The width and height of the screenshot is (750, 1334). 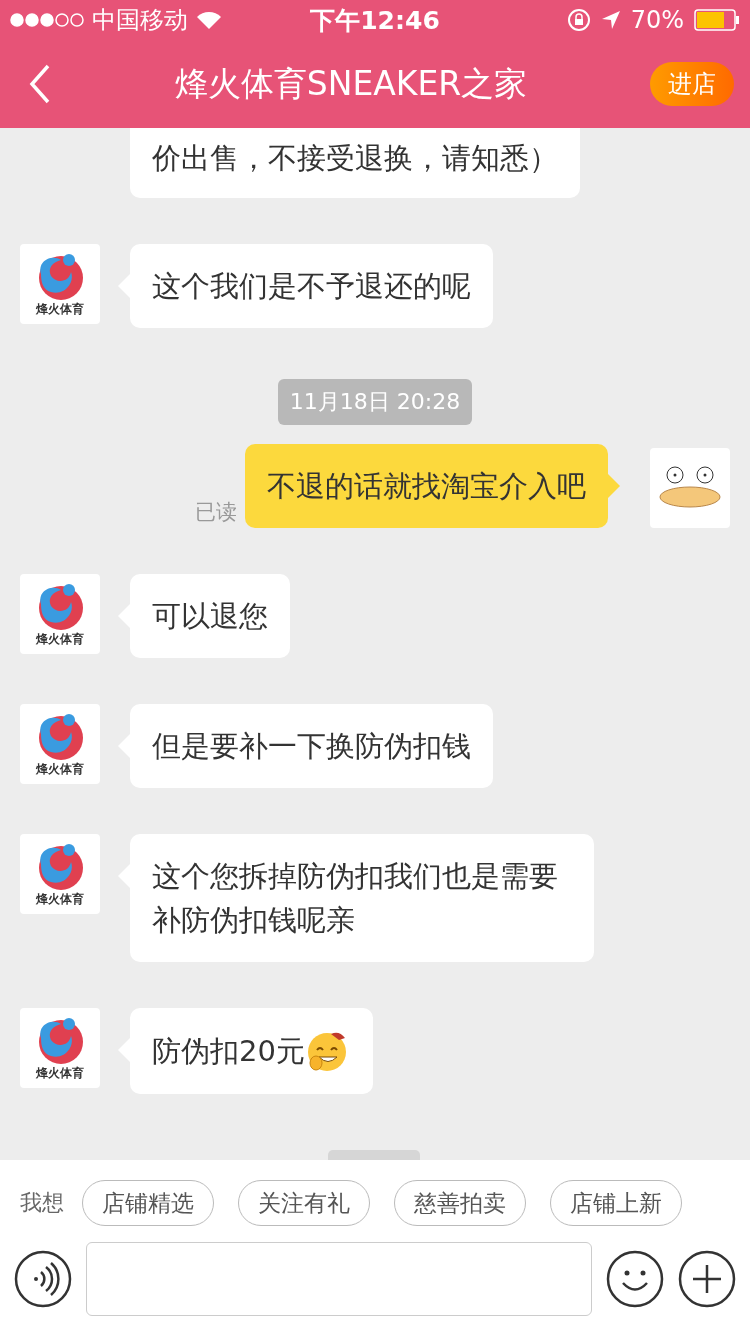 I want to click on quick-chip: 店铺精选, so click(x=148, y=1203).